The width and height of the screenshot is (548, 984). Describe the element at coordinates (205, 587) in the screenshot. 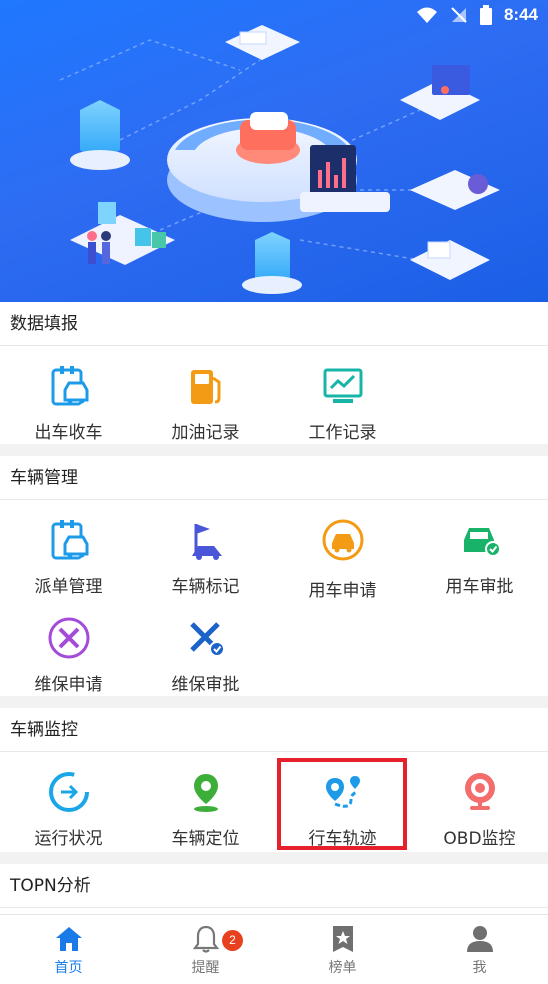

I see `menu-item-label: 车辆标记` at that location.